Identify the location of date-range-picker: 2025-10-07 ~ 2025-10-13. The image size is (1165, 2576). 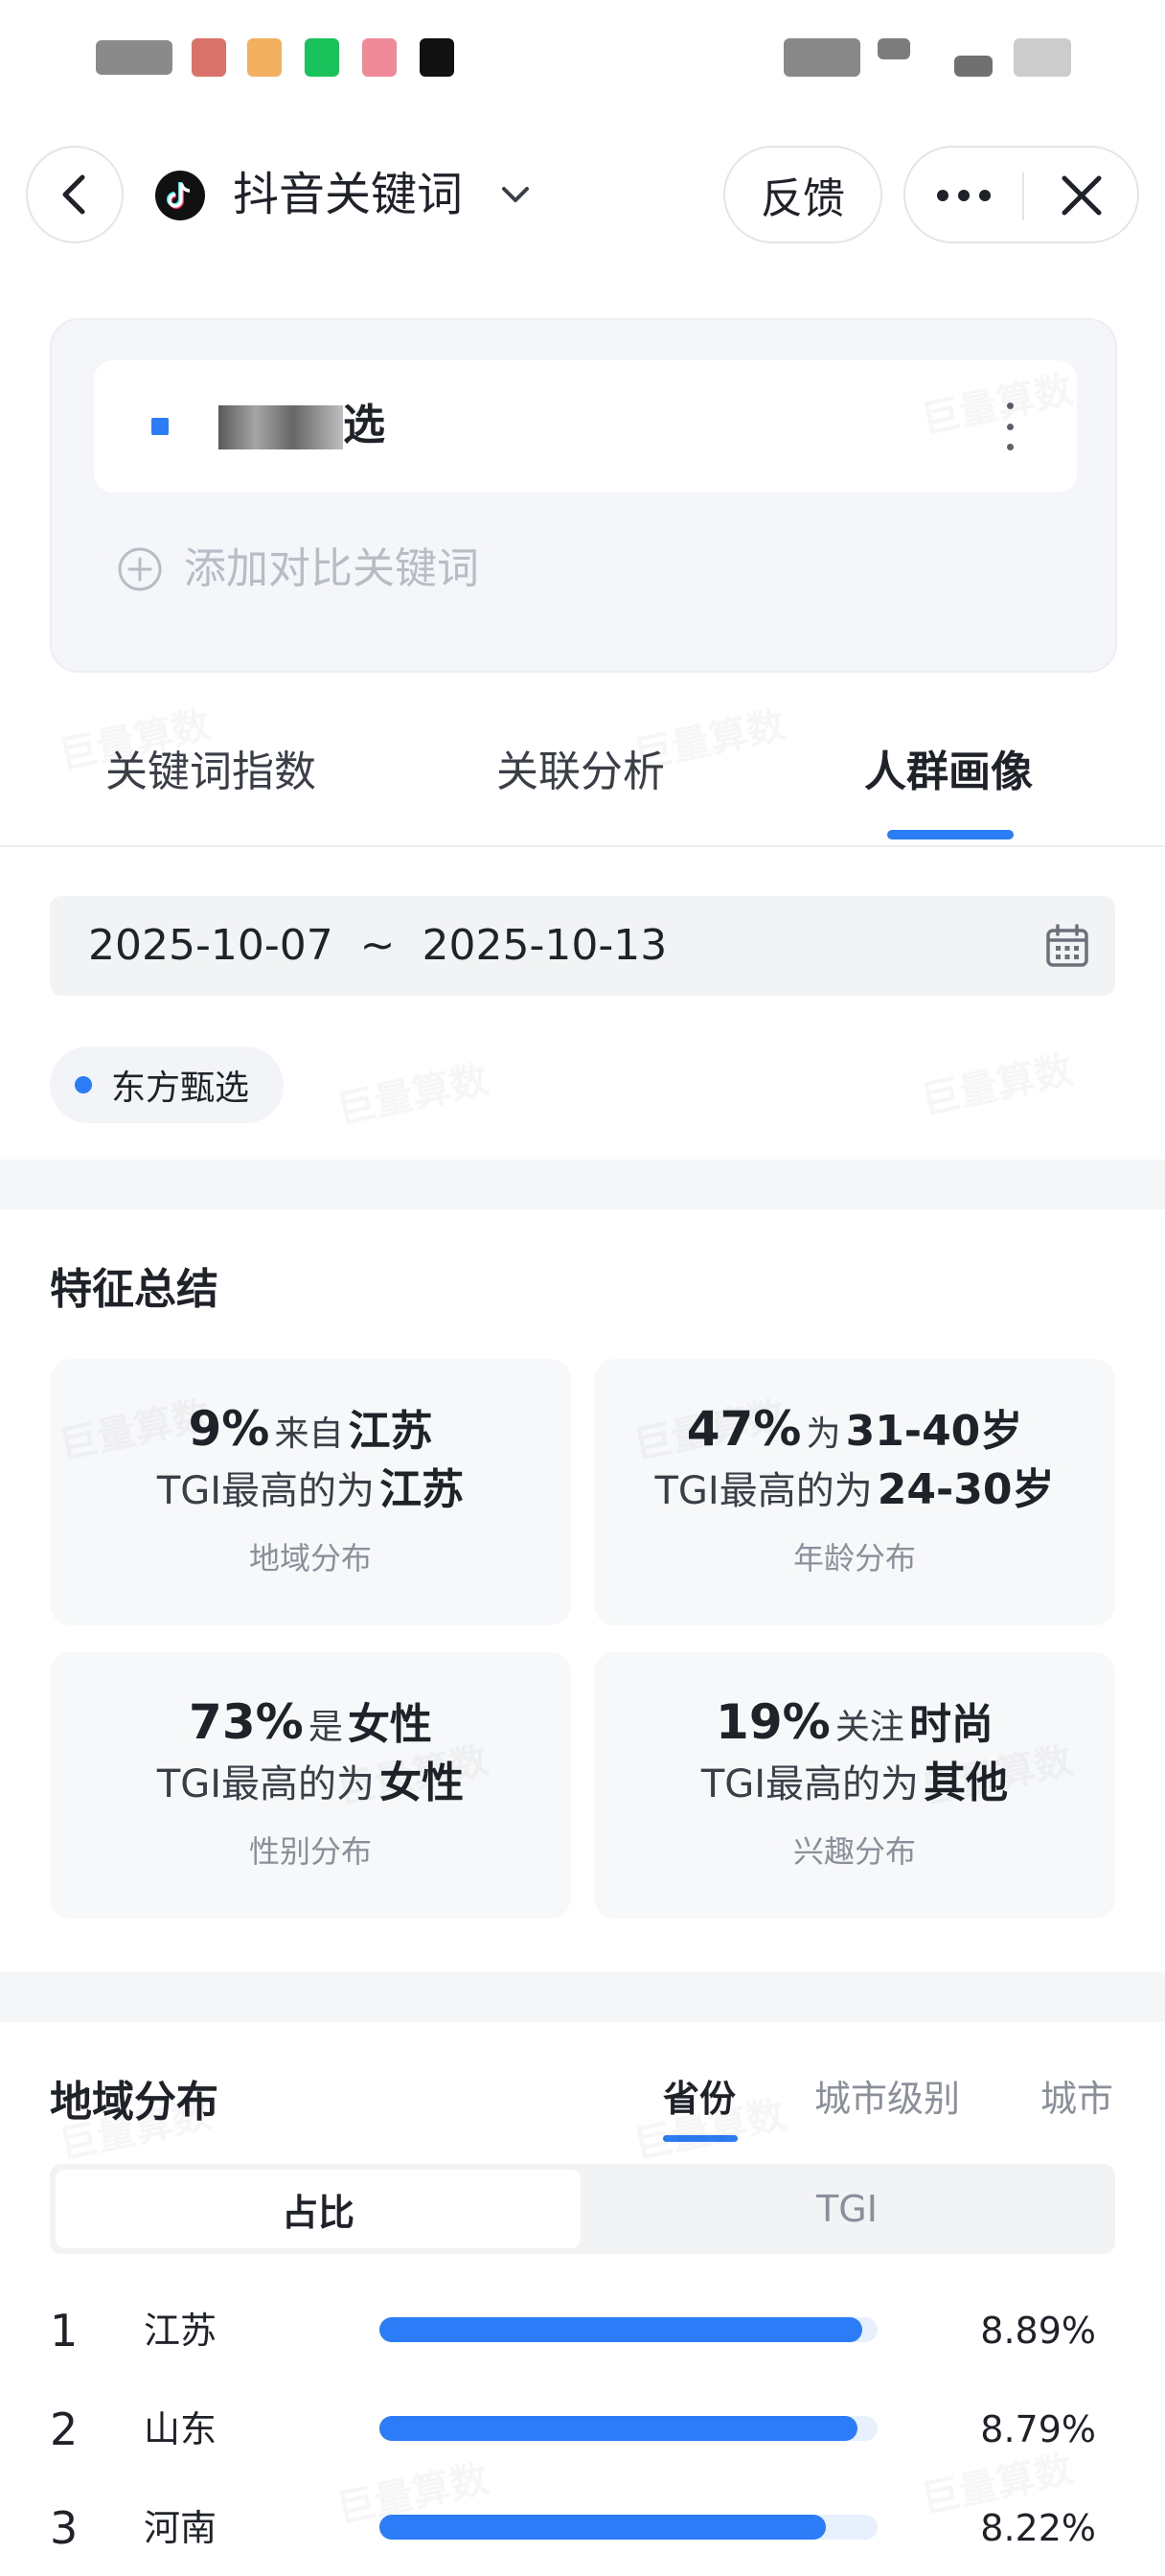
(582, 946).